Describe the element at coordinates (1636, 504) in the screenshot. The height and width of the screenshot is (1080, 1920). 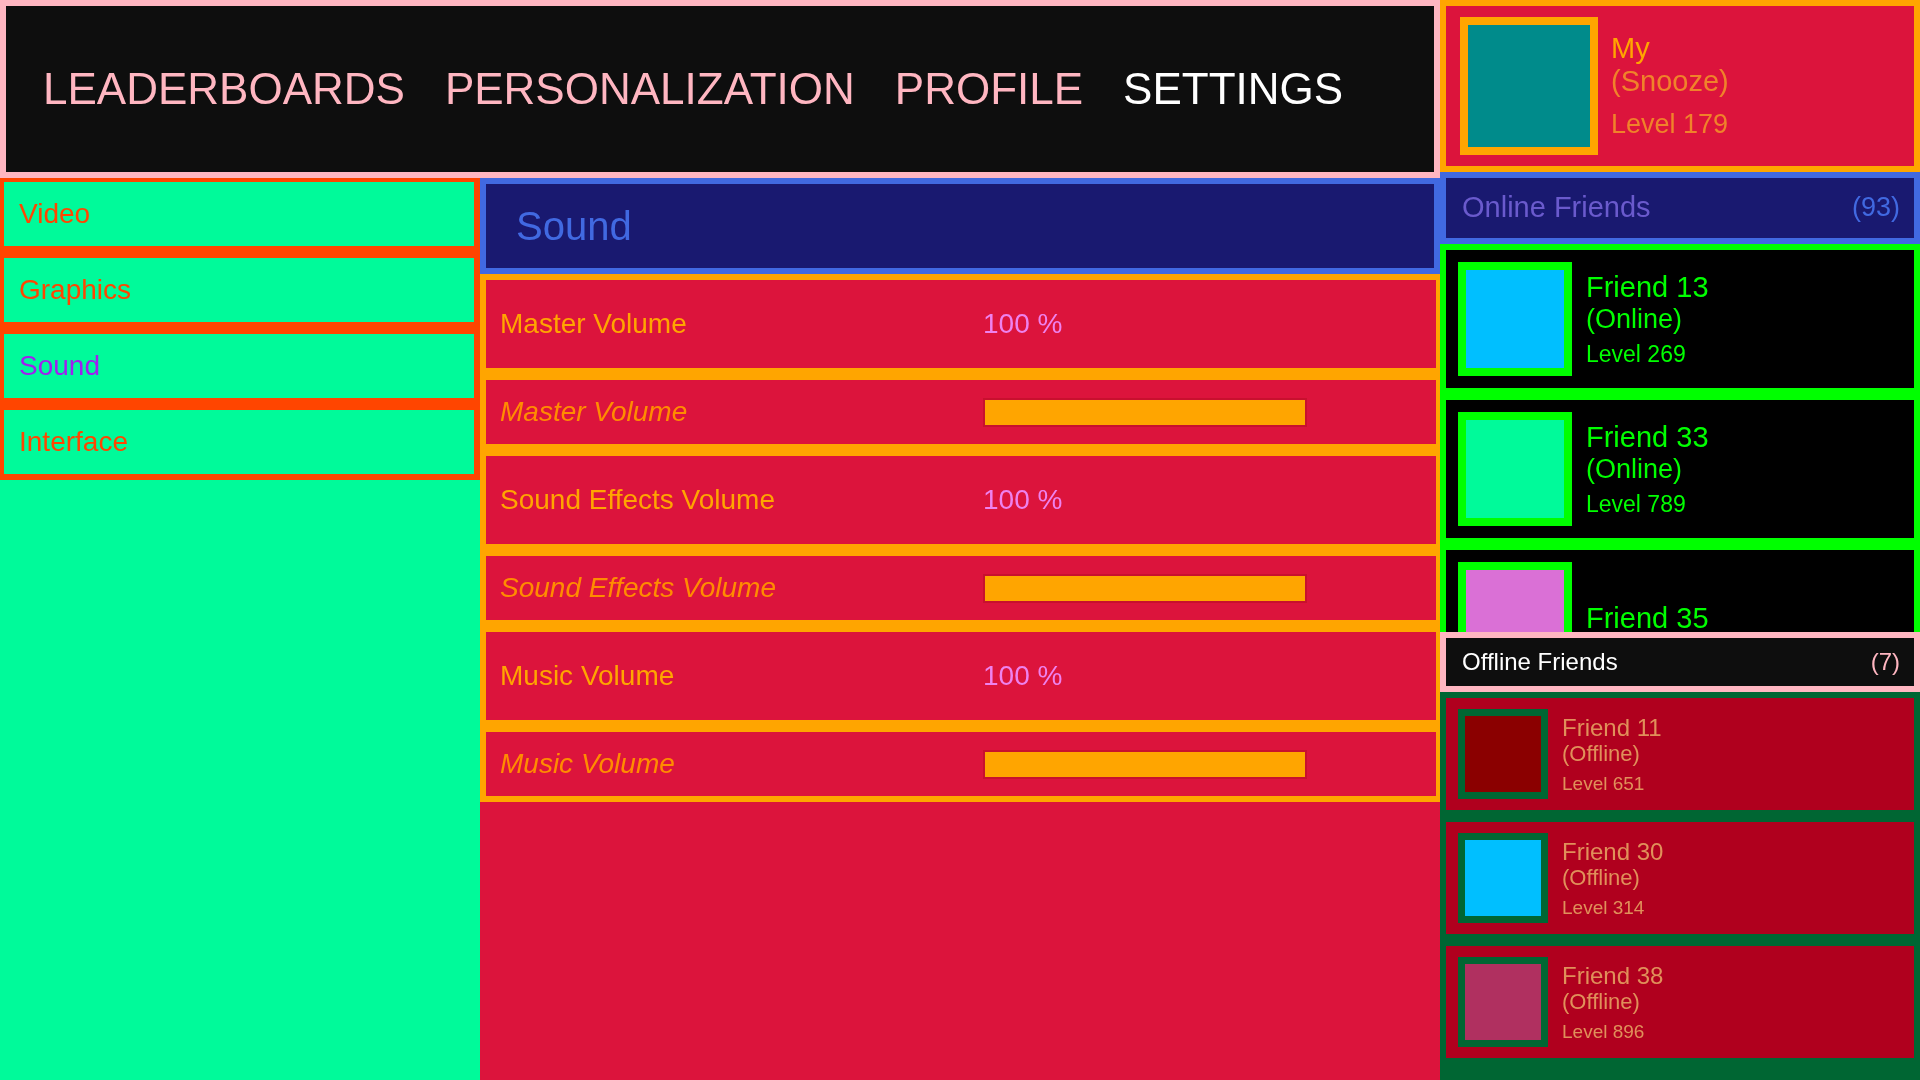
I see `friend-level: Level 789` at that location.